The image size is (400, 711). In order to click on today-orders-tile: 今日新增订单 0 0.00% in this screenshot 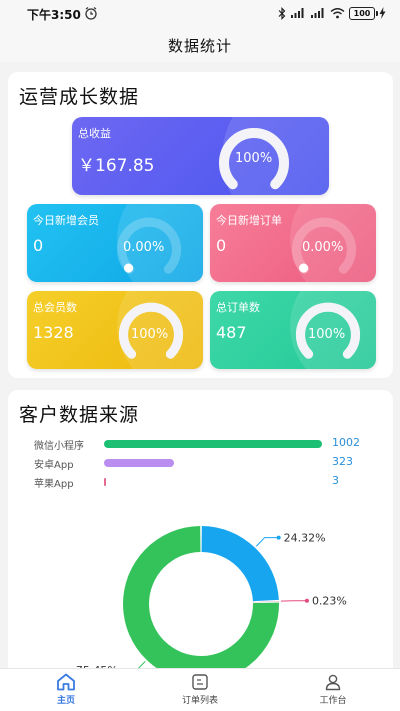, I will do `click(293, 243)`.